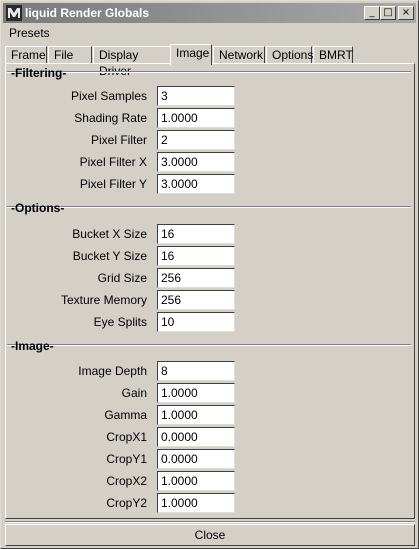  What do you see at coordinates (196, 162) in the screenshot?
I see `pixel-filter-x-input: 3.0000` at bounding box center [196, 162].